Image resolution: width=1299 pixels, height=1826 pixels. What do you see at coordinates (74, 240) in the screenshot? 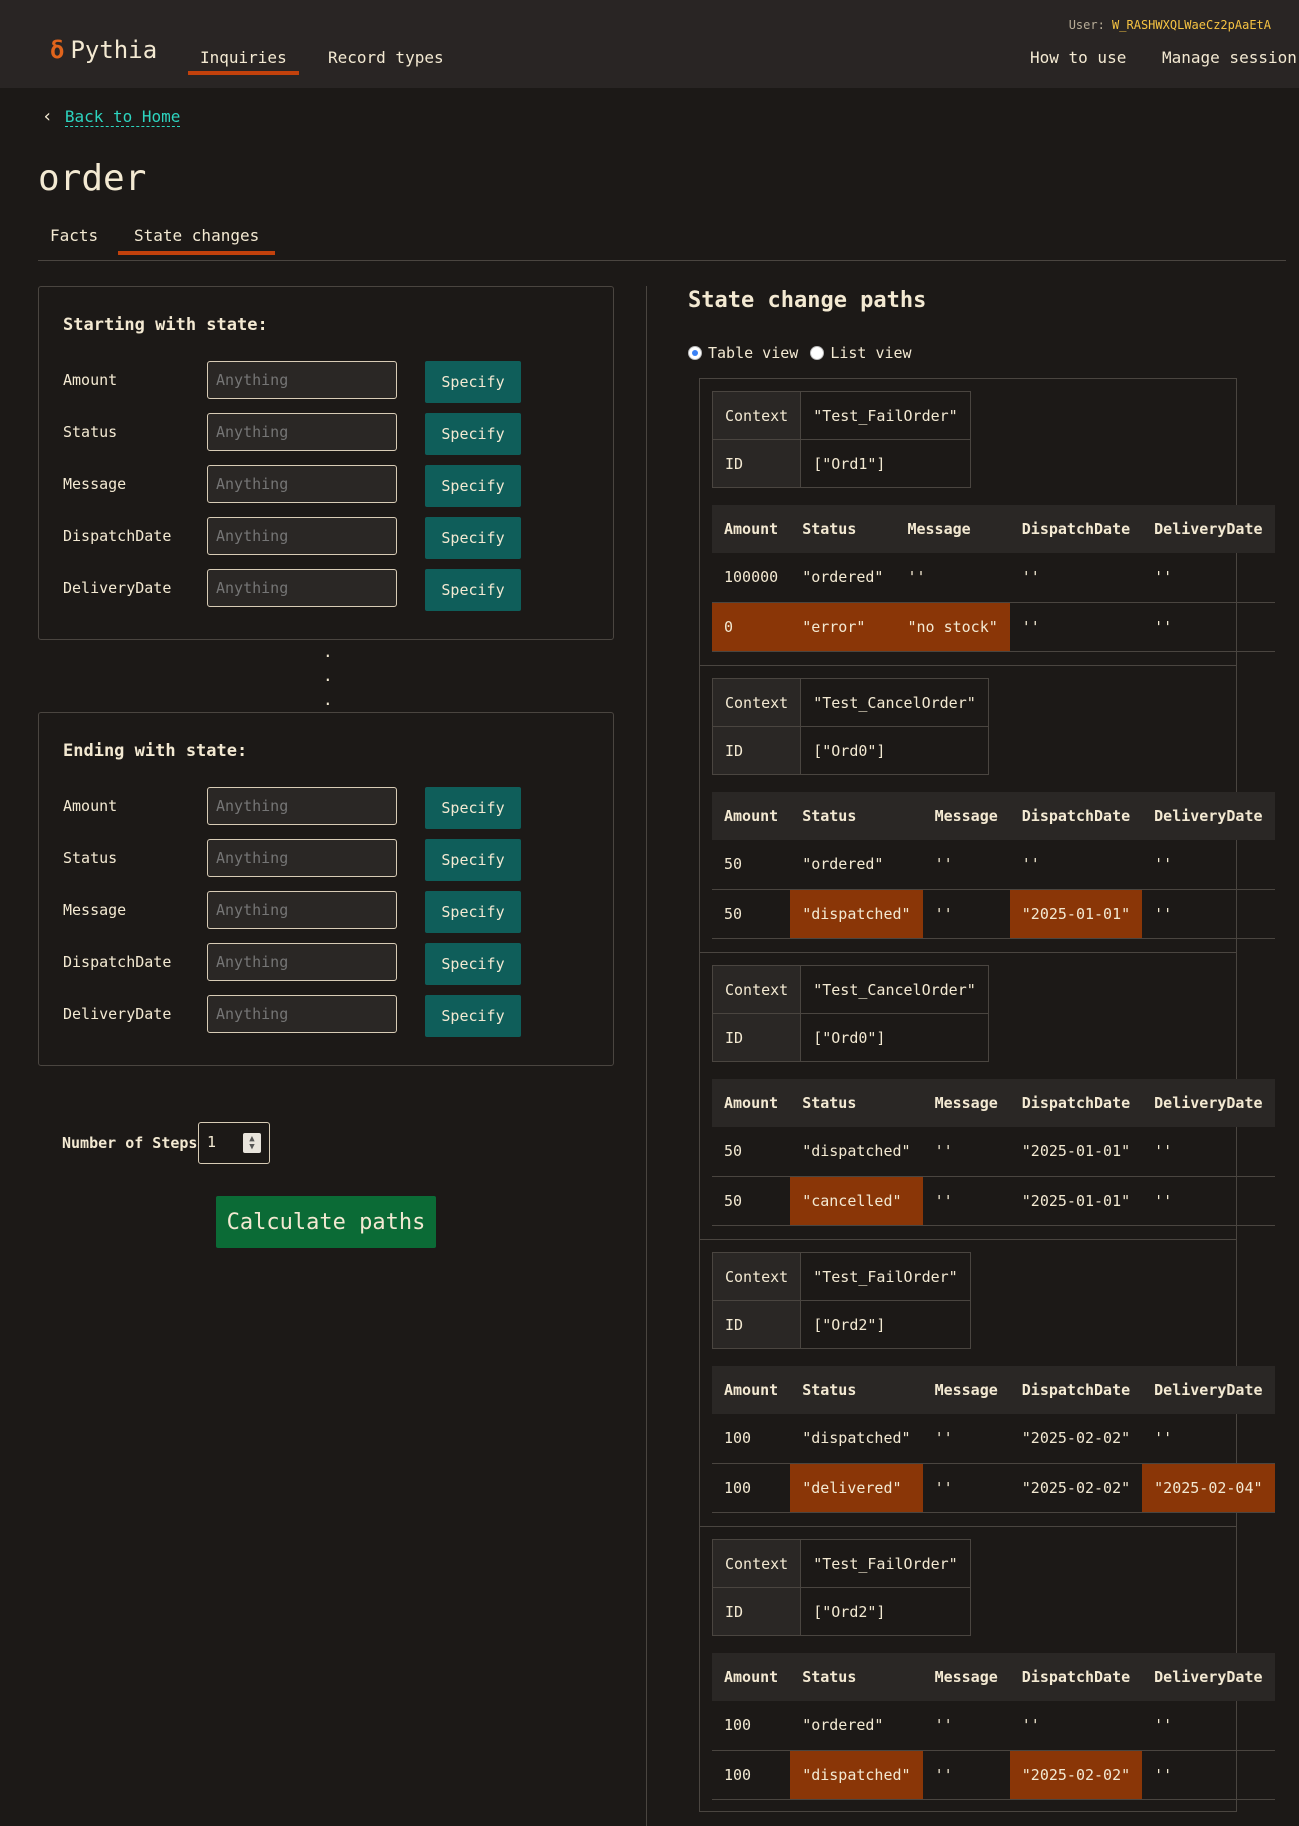
I see `tab-facts: Facts` at bounding box center [74, 240].